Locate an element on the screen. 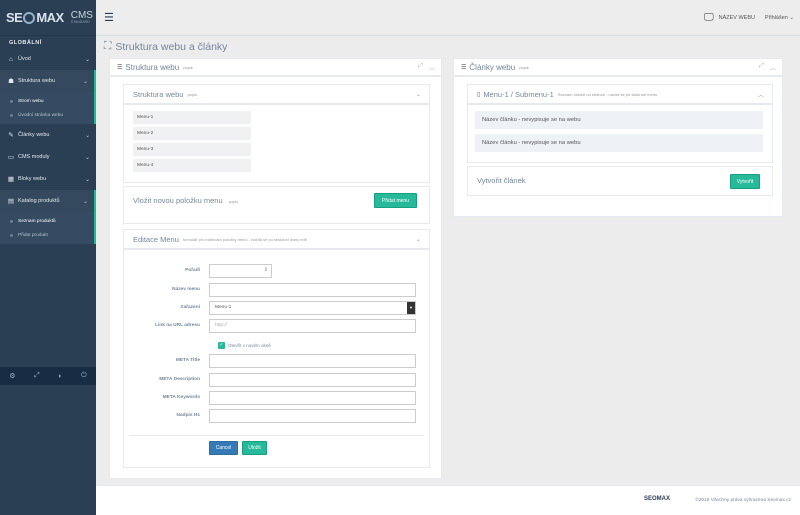 Image resolution: width=800 pixels, height=515 pixels. sidebar-item-clanky: ✎ Články webu ⌄ is located at coordinates (48, 135).